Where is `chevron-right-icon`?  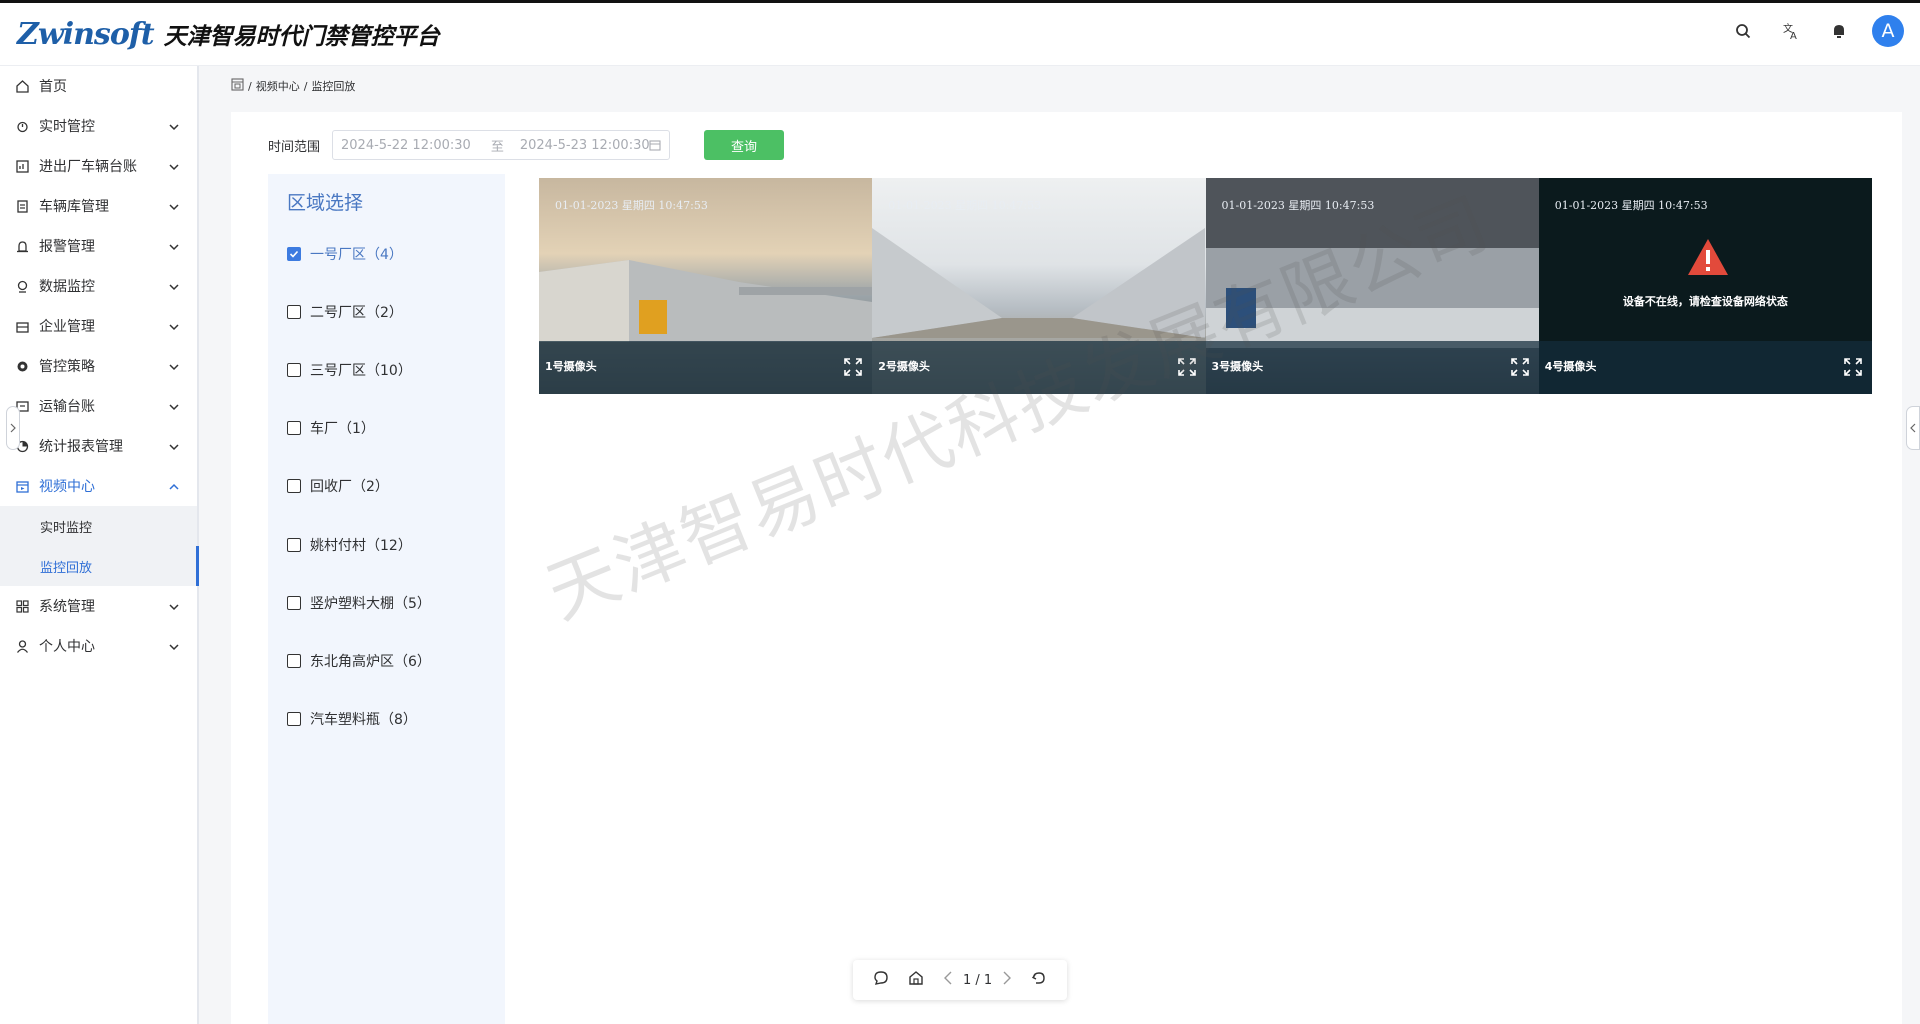
chevron-right-icon is located at coordinates (13, 428).